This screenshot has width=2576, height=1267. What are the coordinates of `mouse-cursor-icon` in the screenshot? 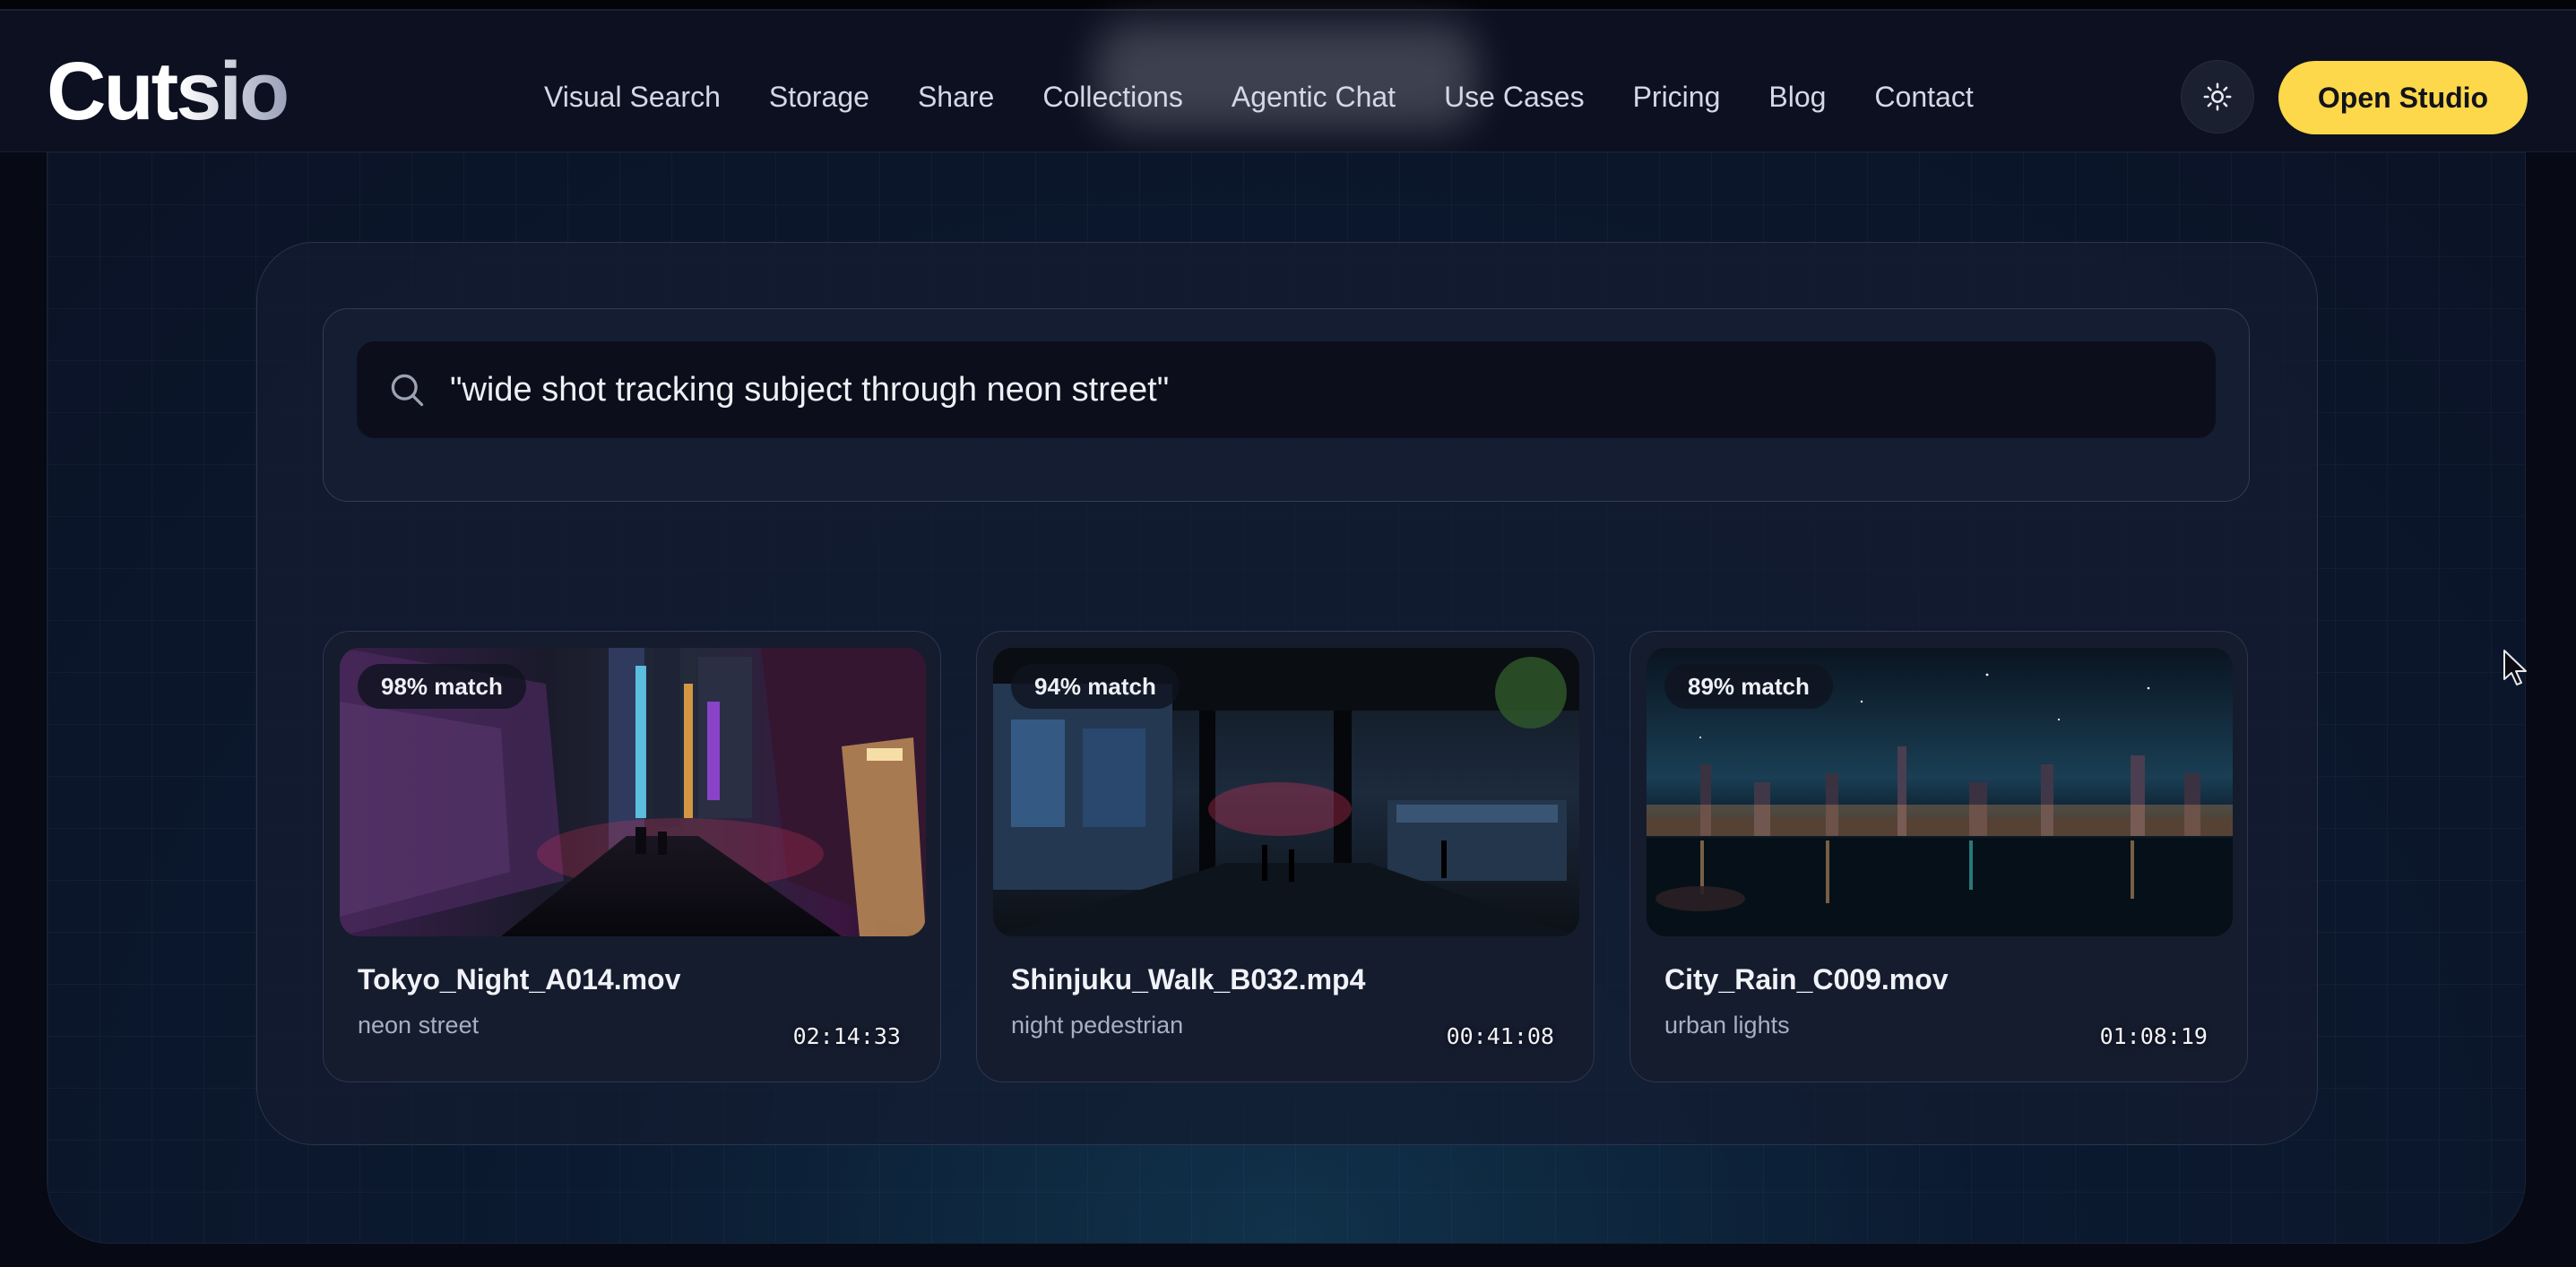 It's located at (2516, 671).